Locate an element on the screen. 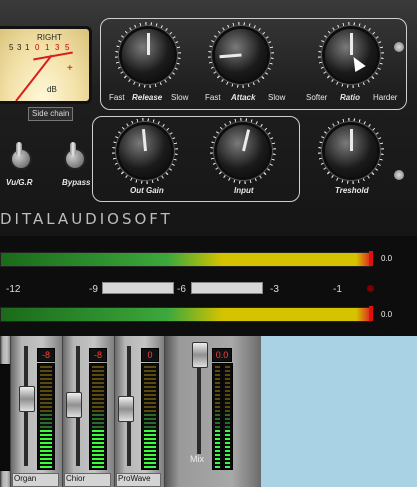 The image size is (417, 487). out-gain-indicator is located at coordinates (144, 140).